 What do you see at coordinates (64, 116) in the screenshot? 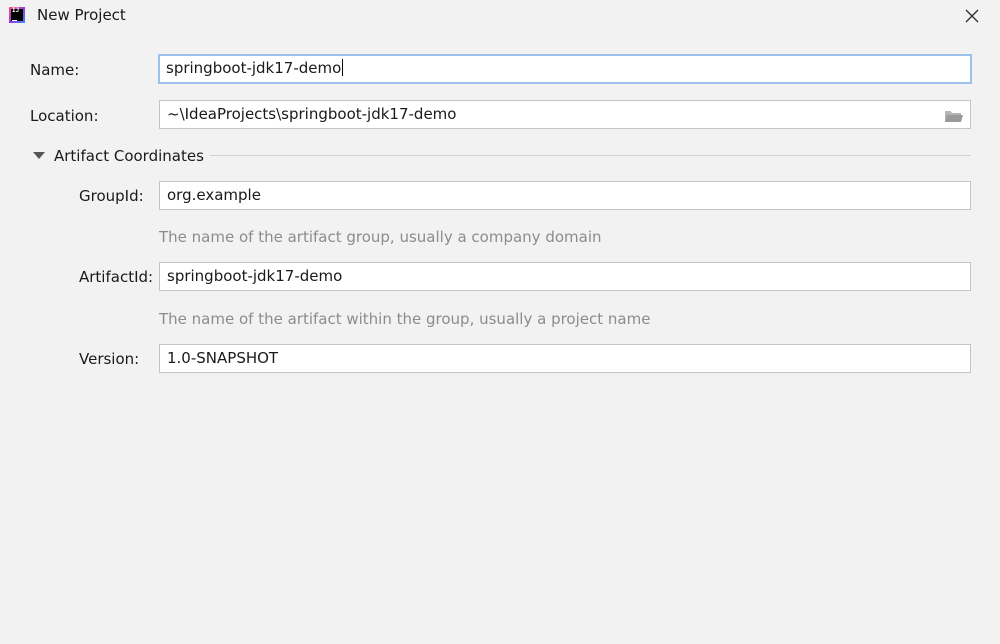
I see `location-label: Location:` at bounding box center [64, 116].